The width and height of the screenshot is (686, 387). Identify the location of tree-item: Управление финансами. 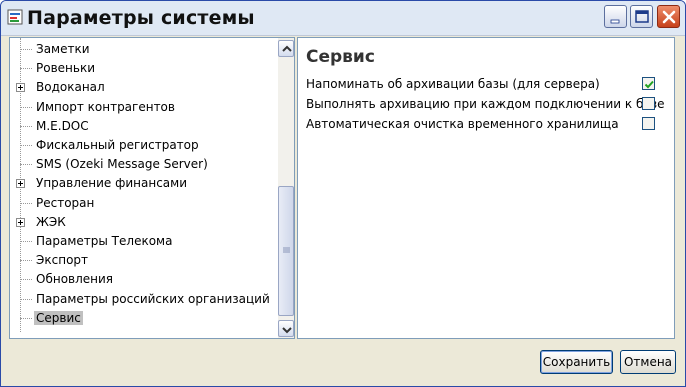
(144, 183).